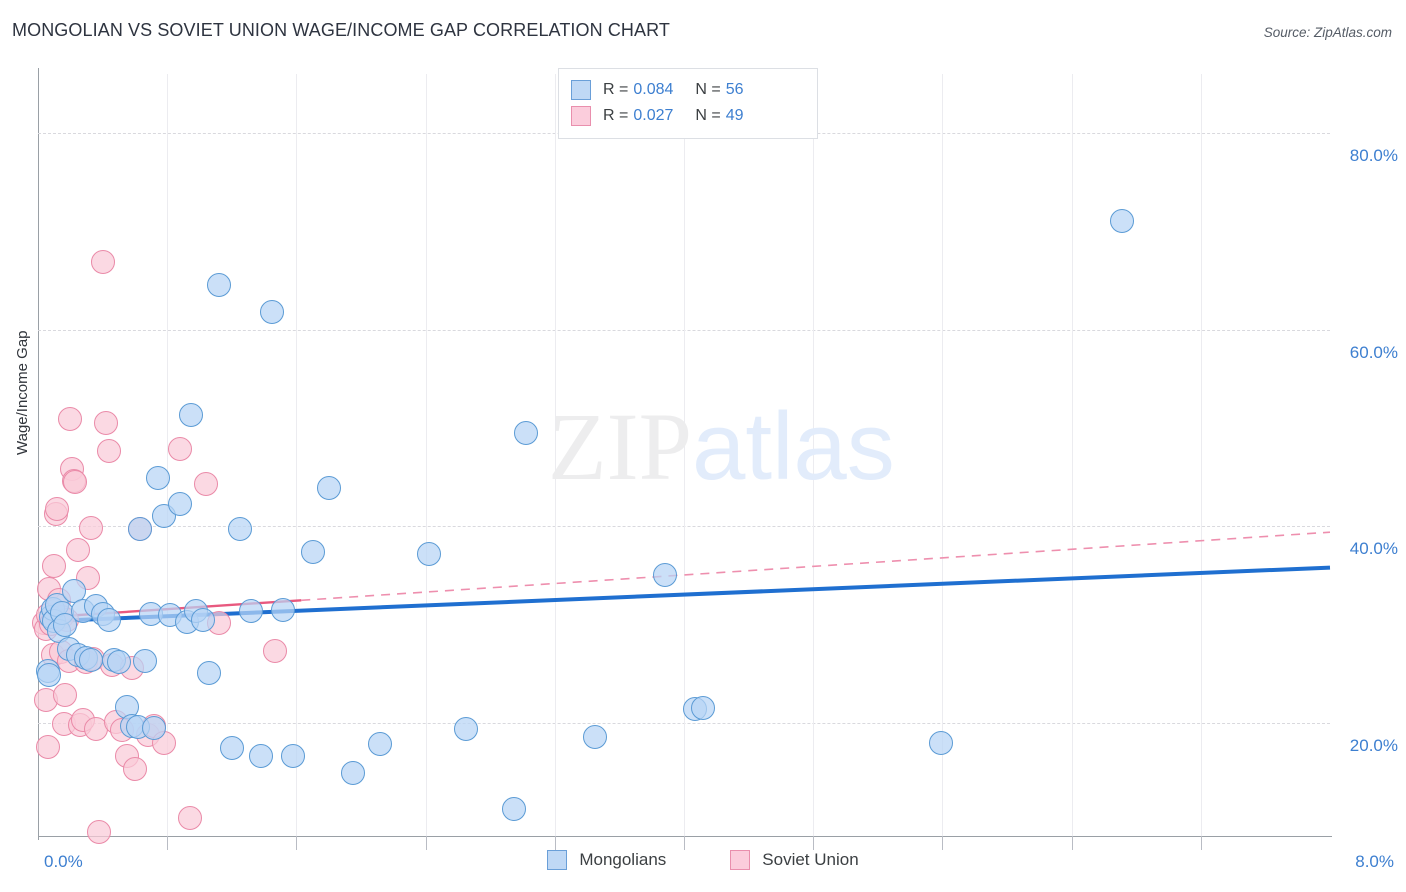 This screenshot has width=1406, height=892. What do you see at coordinates (734, 89) in the screenshot?
I see `n-value-mongolians: 56` at bounding box center [734, 89].